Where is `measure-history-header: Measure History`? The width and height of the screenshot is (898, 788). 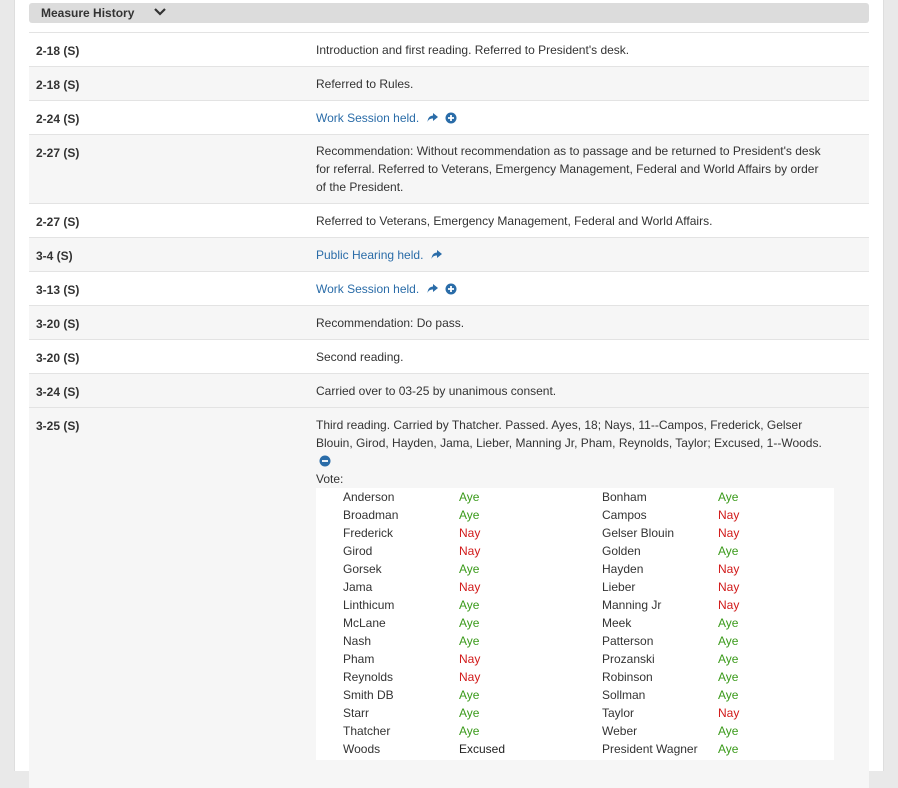 measure-history-header: Measure History is located at coordinates (449, 13).